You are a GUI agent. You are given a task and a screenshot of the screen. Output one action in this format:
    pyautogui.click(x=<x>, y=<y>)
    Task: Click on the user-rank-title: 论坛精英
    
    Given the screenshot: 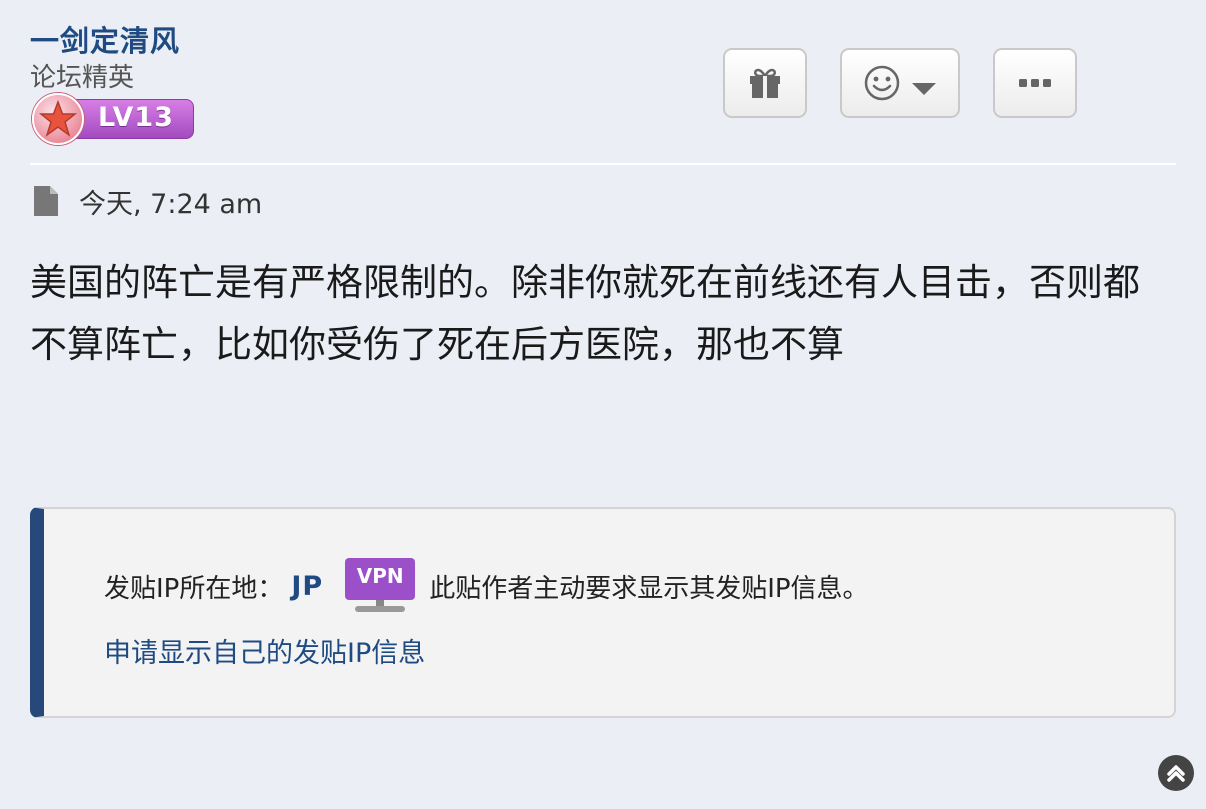 What is the action you would take?
    pyautogui.click(x=82, y=78)
    